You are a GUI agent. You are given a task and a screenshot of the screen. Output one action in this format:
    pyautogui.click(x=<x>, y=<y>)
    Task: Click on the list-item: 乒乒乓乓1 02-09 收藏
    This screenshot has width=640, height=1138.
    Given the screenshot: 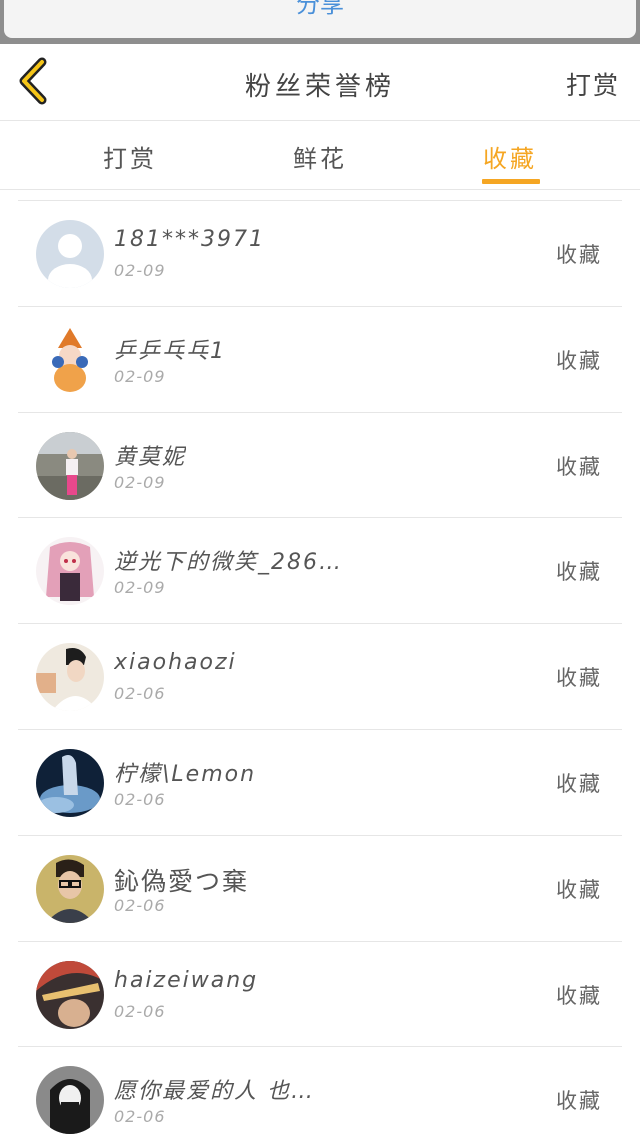 What is the action you would take?
    pyautogui.click(x=320, y=360)
    